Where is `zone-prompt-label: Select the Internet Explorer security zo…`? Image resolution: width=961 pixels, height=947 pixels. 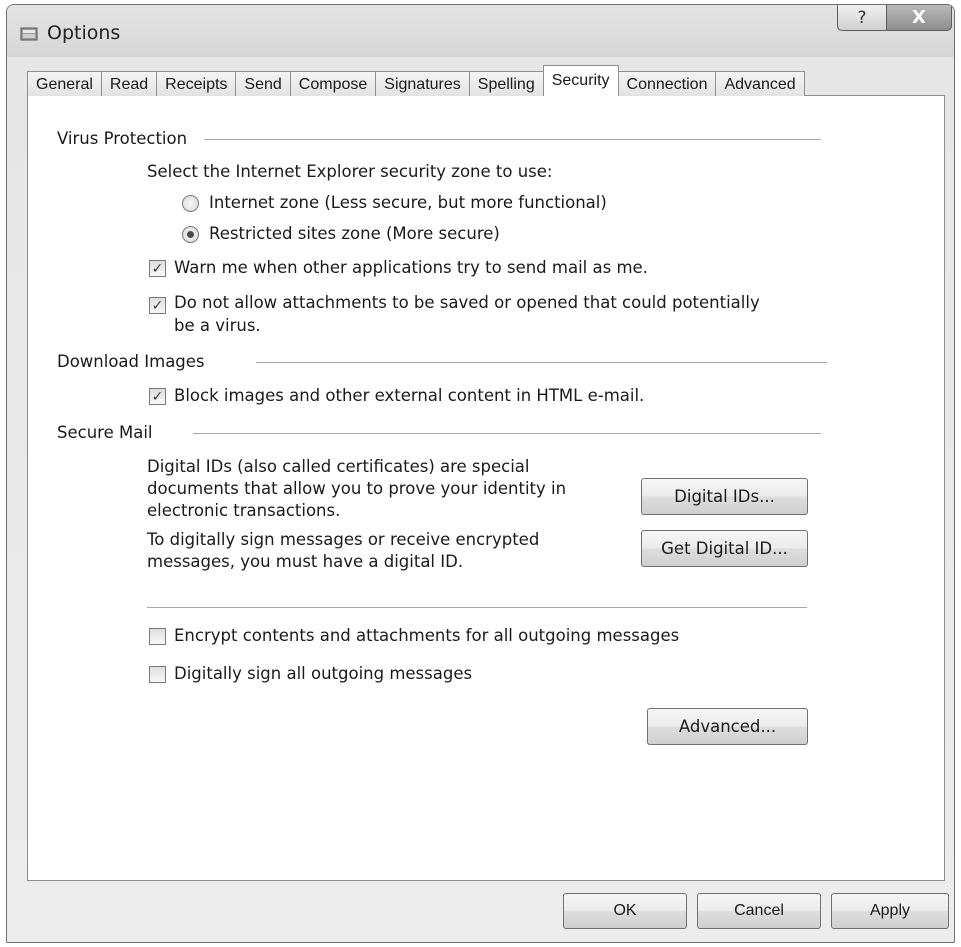
zone-prompt-label: Select the Internet Explorer security zo… is located at coordinates (350, 171).